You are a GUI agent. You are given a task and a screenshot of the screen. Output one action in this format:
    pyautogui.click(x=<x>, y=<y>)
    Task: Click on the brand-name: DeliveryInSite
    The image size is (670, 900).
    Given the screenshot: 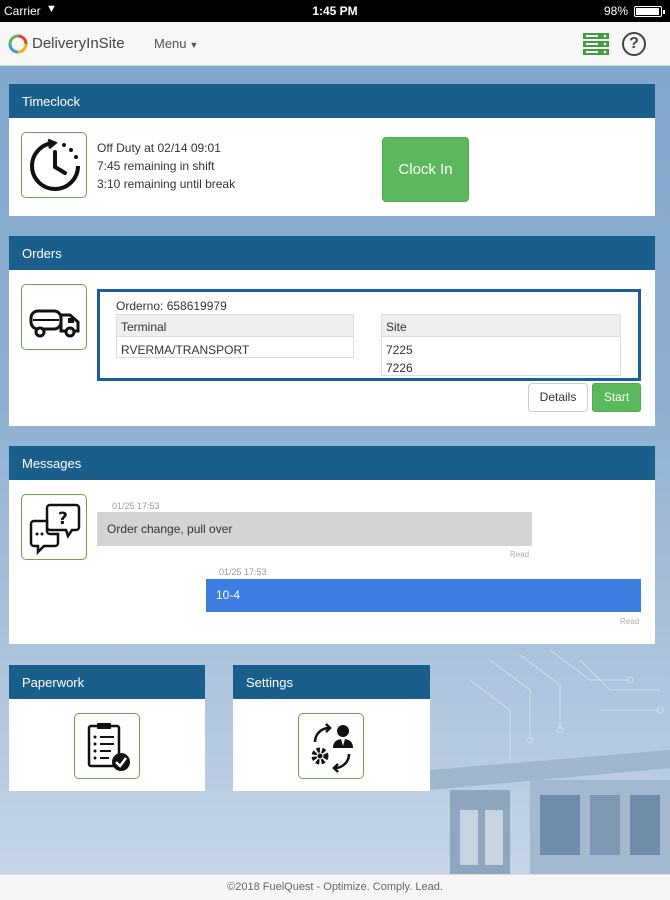 What is the action you would take?
    pyautogui.click(x=78, y=43)
    